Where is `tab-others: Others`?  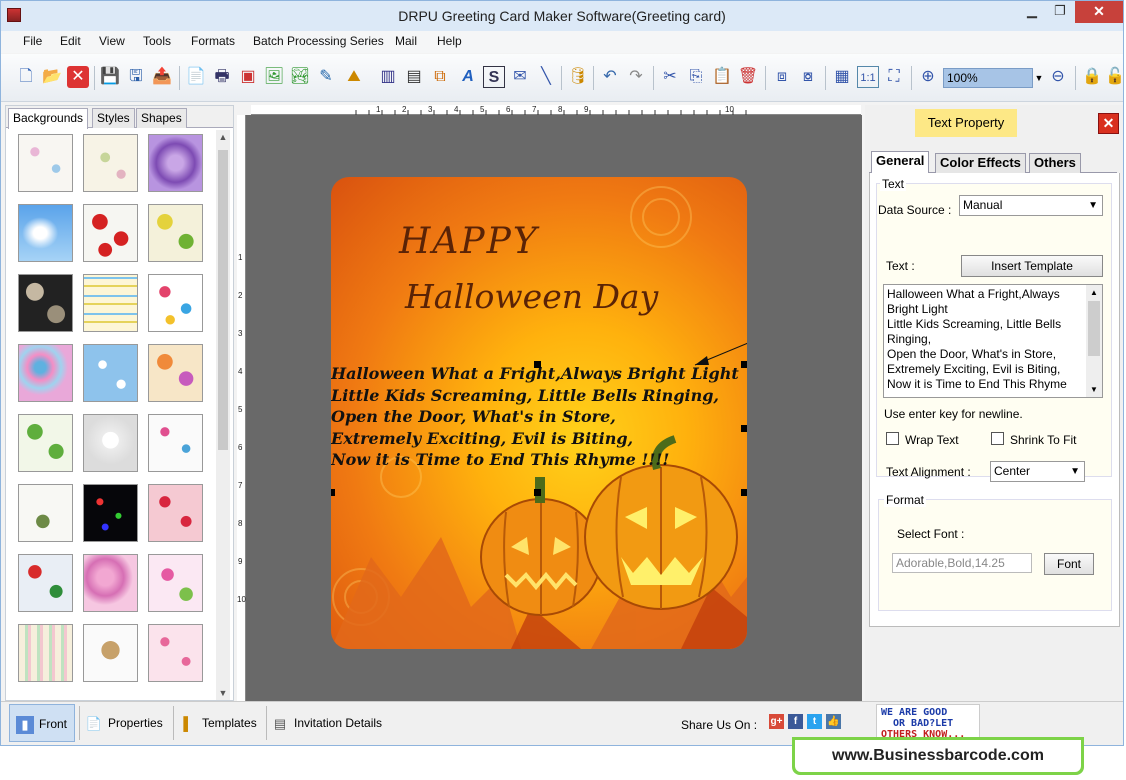
tab-others: Others is located at coordinates (1055, 163).